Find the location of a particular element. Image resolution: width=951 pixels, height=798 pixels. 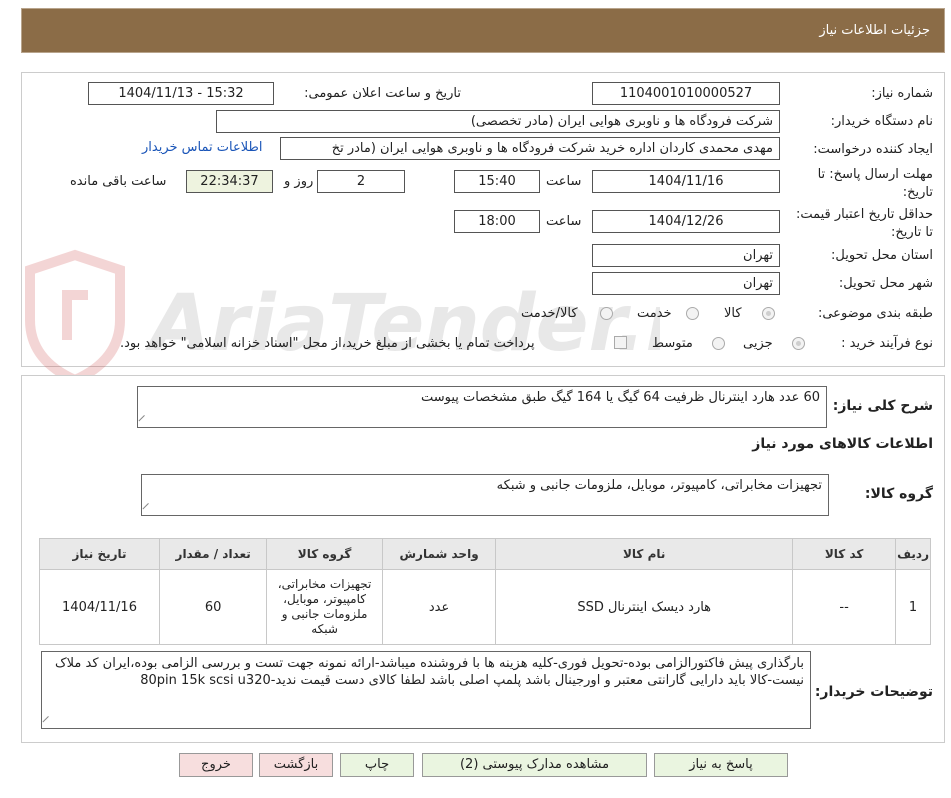

col-header-name: نام کالا is located at coordinates (644, 554).